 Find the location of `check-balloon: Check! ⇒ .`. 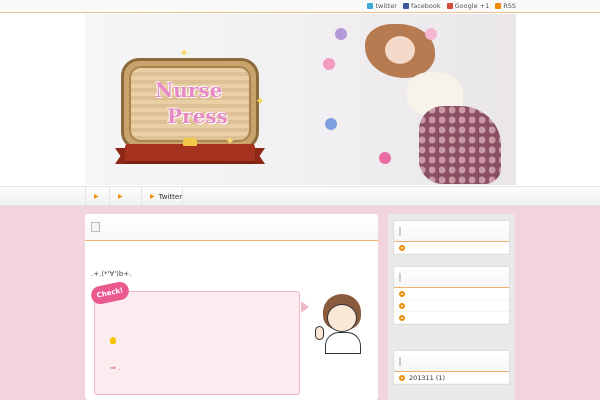

check-balloon: Check! ⇒ . is located at coordinates (199, 337).